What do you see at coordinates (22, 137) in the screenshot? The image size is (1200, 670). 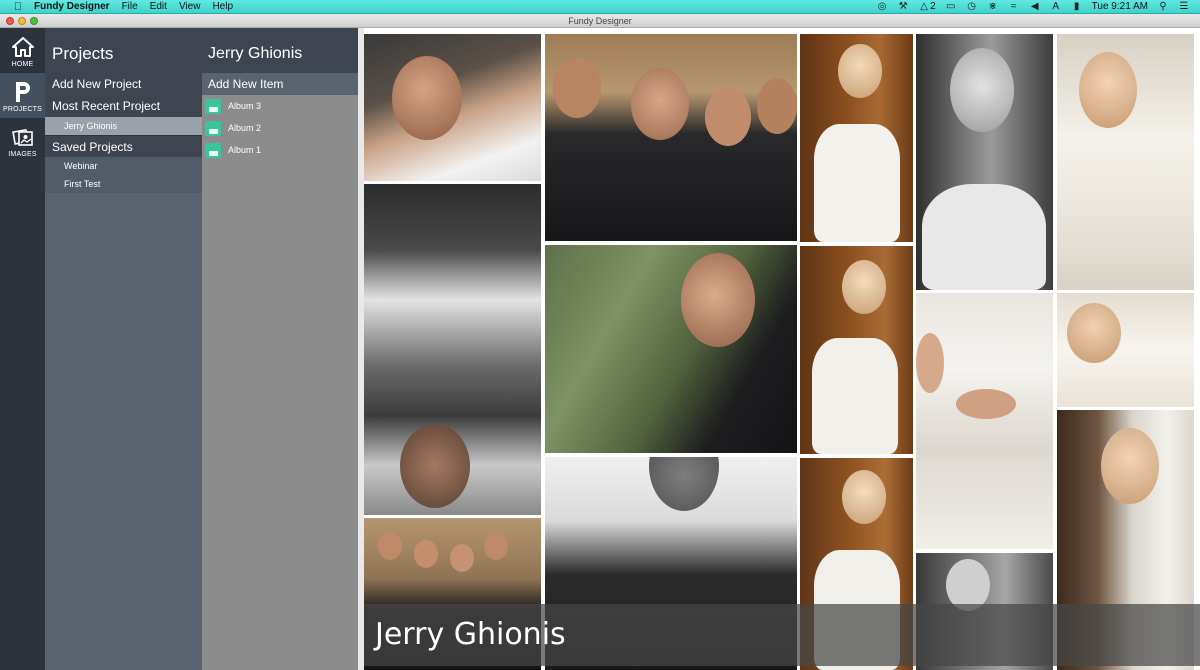 I see `images-icon` at bounding box center [22, 137].